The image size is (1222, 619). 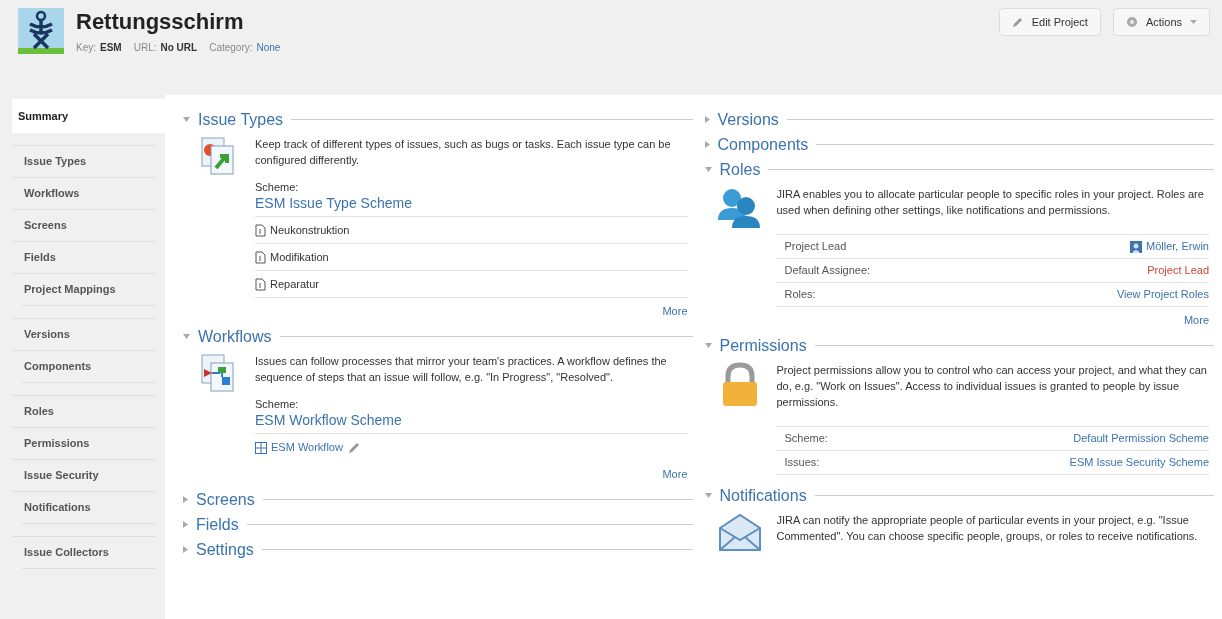 What do you see at coordinates (1161, 22) in the screenshot?
I see `actions-button: Actions` at bounding box center [1161, 22].